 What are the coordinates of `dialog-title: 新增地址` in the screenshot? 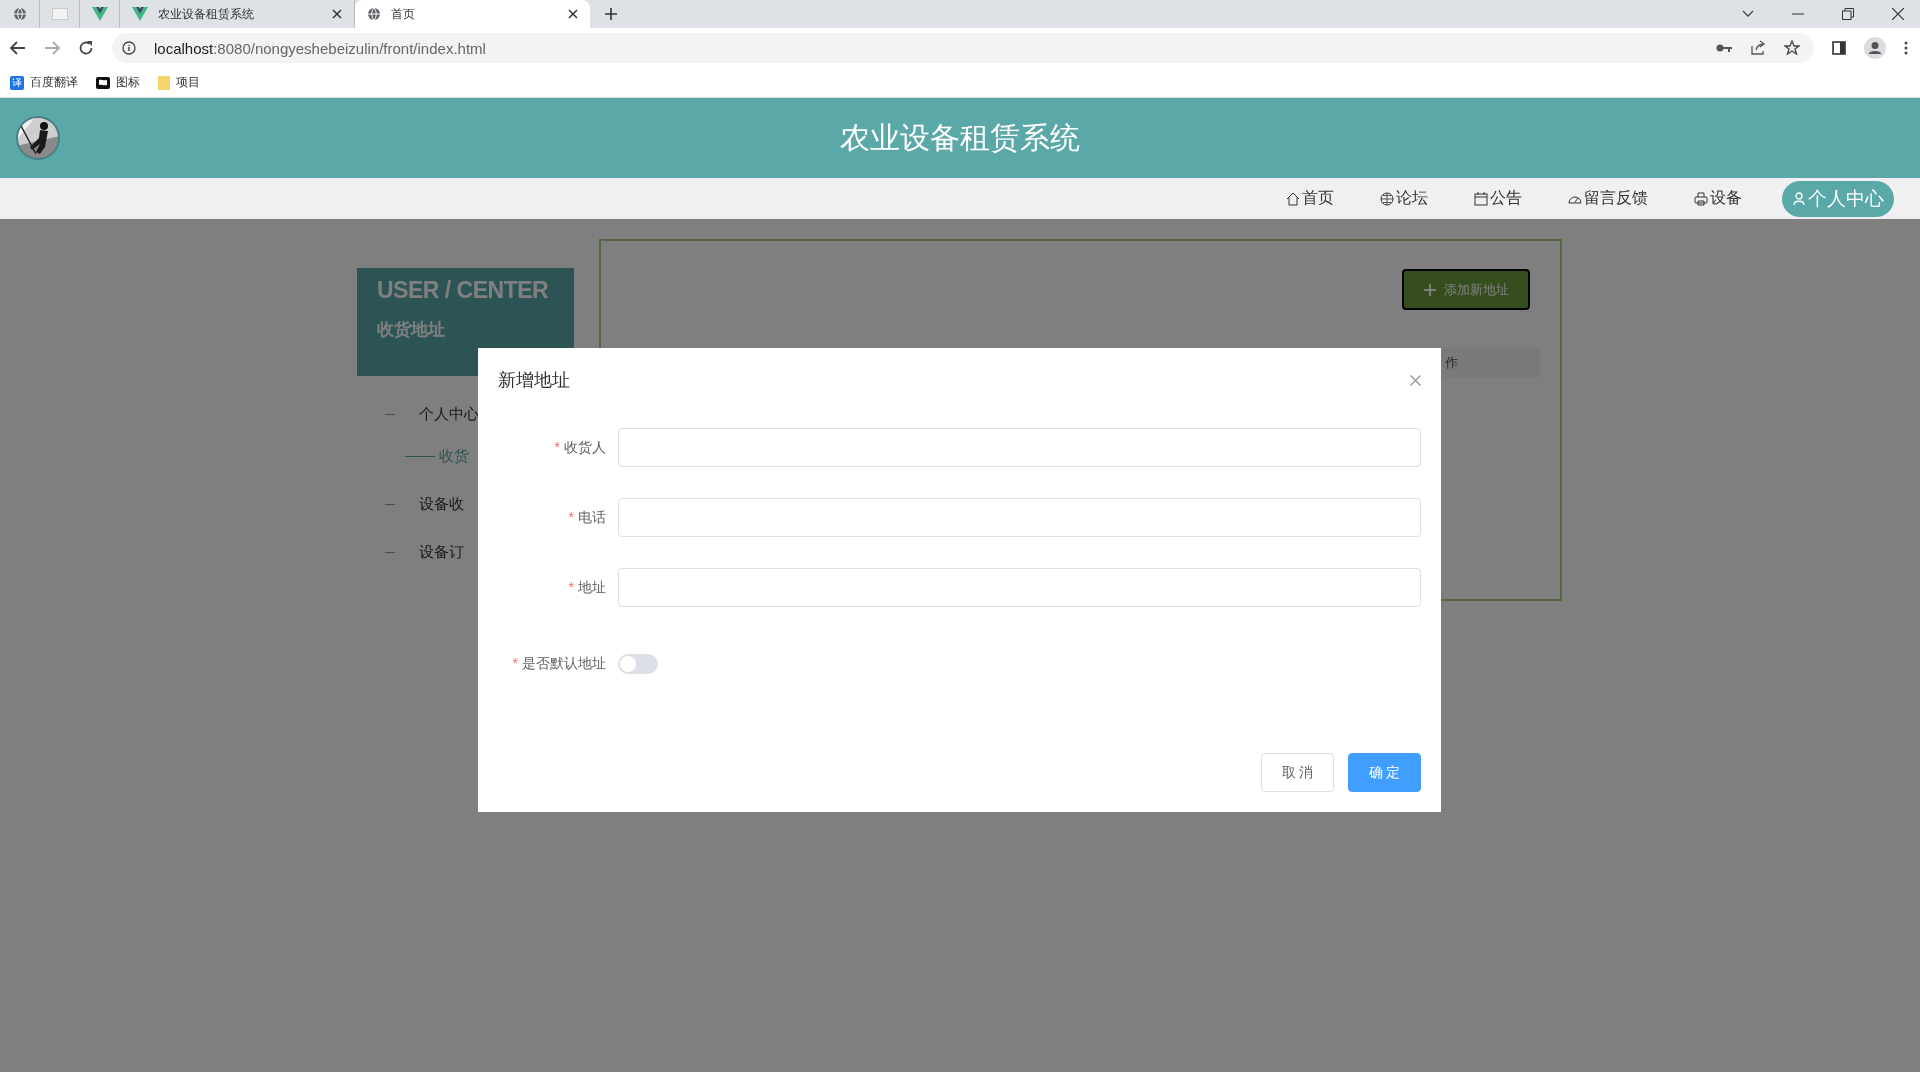 It's located at (534, 380).